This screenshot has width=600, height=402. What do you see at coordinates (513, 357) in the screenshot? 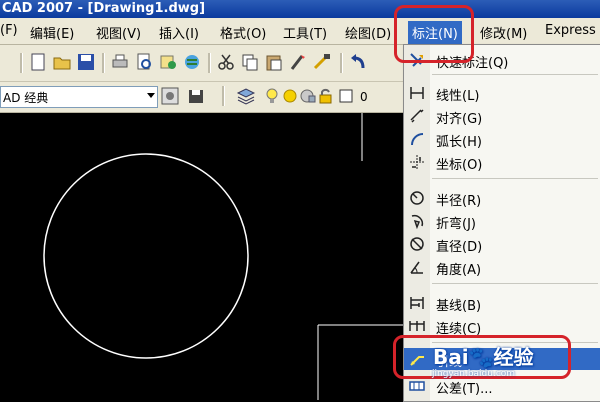
I see `watermark-brand-suffix: 经验` at bounding box center [513, 357].